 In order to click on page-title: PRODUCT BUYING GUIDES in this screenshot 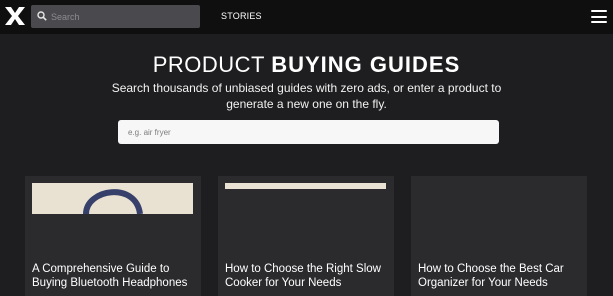, I will do `click(306, 65)`.